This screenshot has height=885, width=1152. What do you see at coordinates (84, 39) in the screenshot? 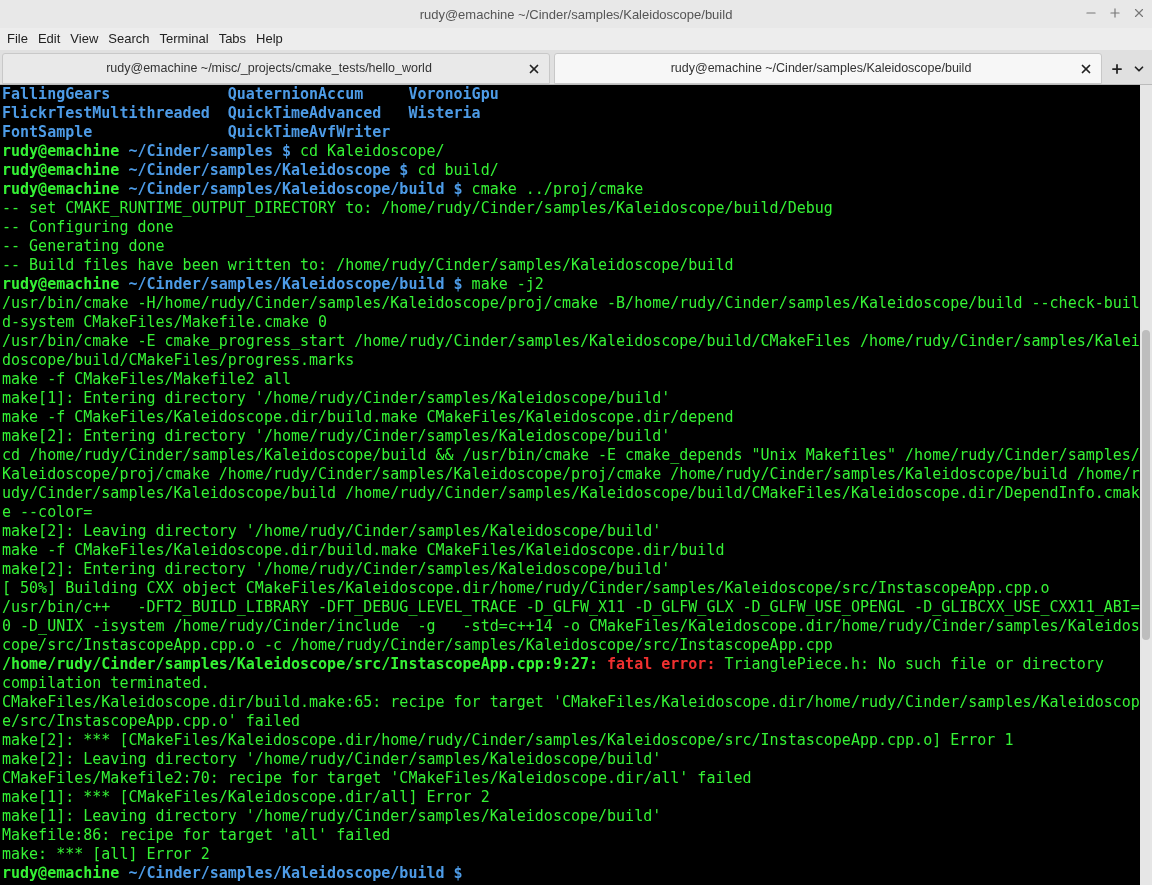
I see `menu-item: View` at bounding box center [84, 39].